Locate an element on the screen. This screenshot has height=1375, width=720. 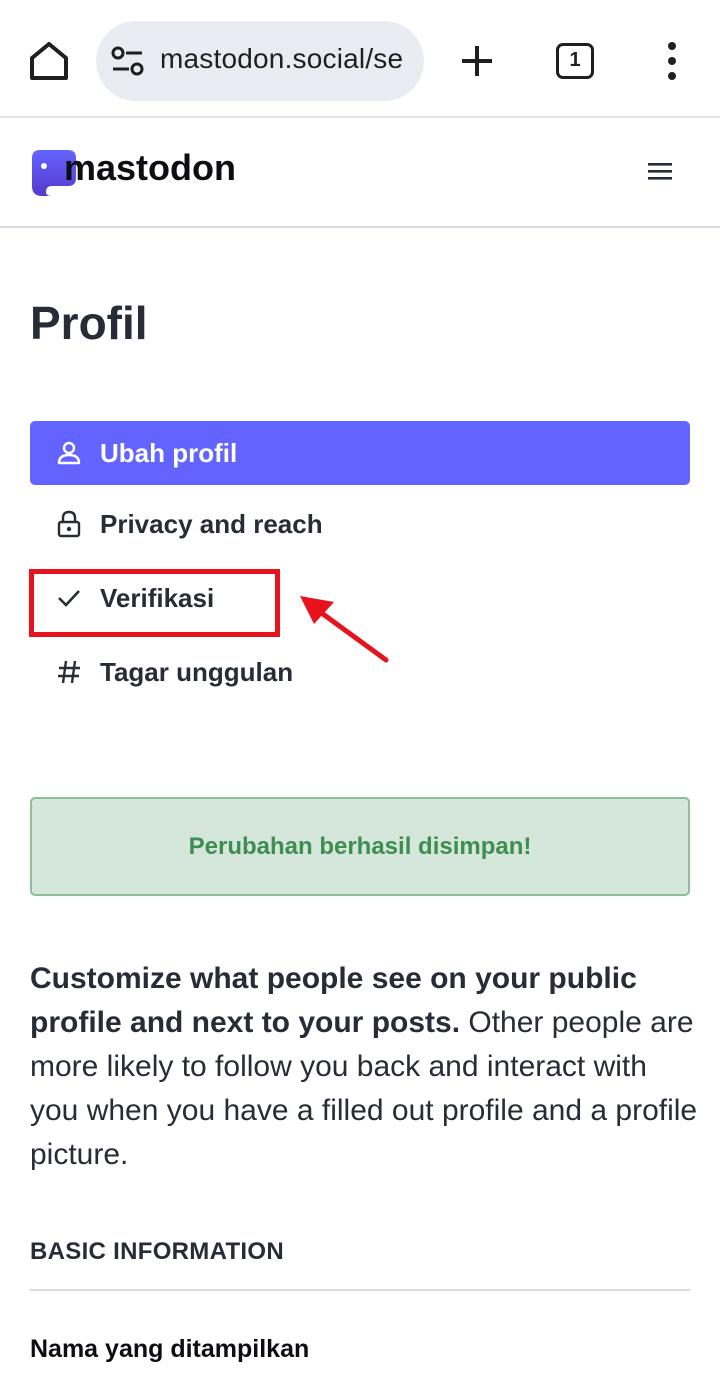
display-name-label: Nama yang ditampilkan is located at coordinates (170, 1349).